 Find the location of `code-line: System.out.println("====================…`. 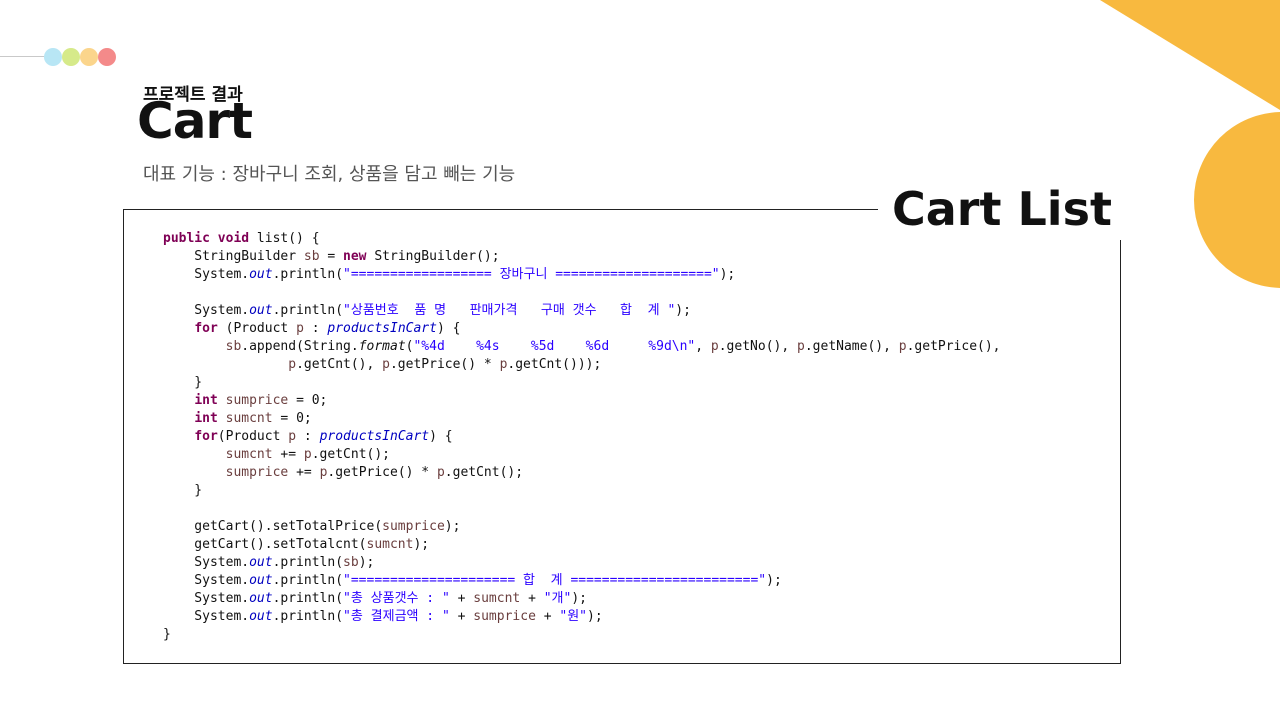

code-line: System.out.println("====================… is located at coordinates (582, 581).